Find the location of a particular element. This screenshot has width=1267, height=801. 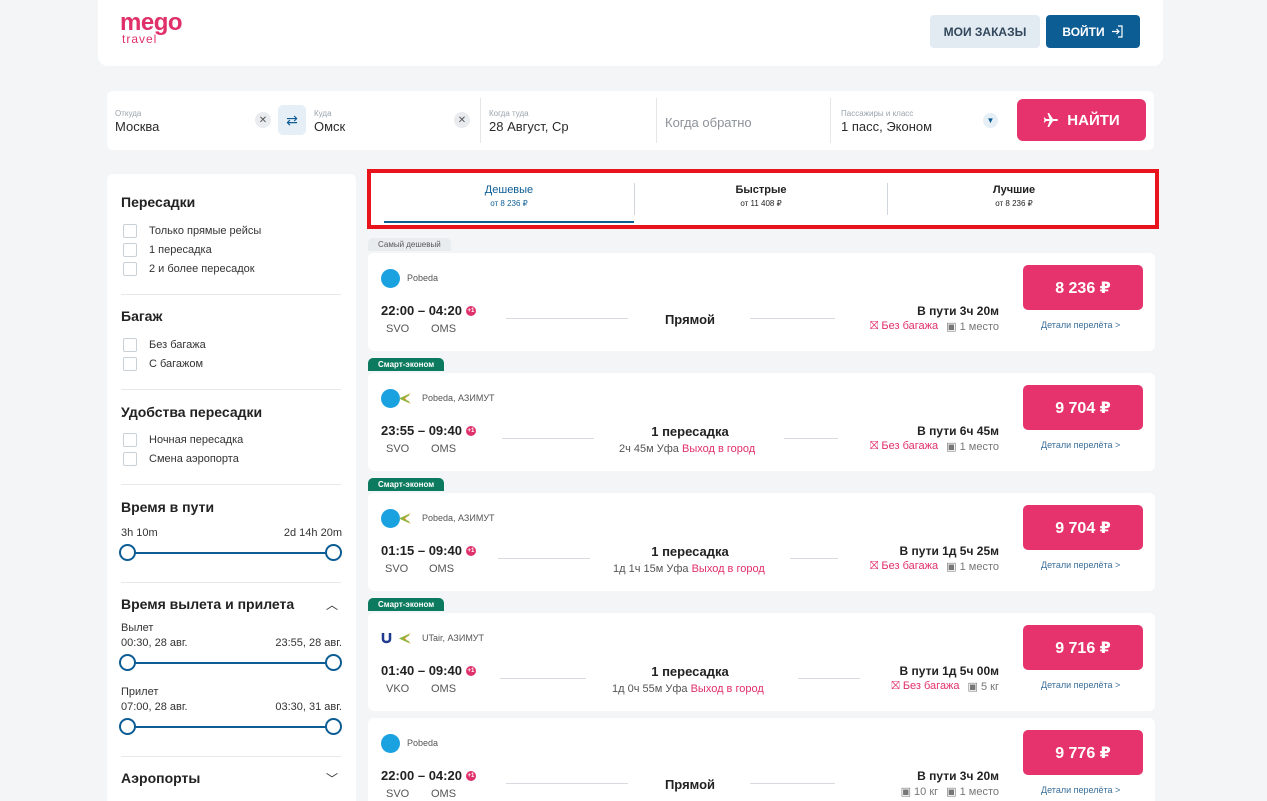

arrival-min: 07:00, 28 авг. is located at coordinates (154, 707).